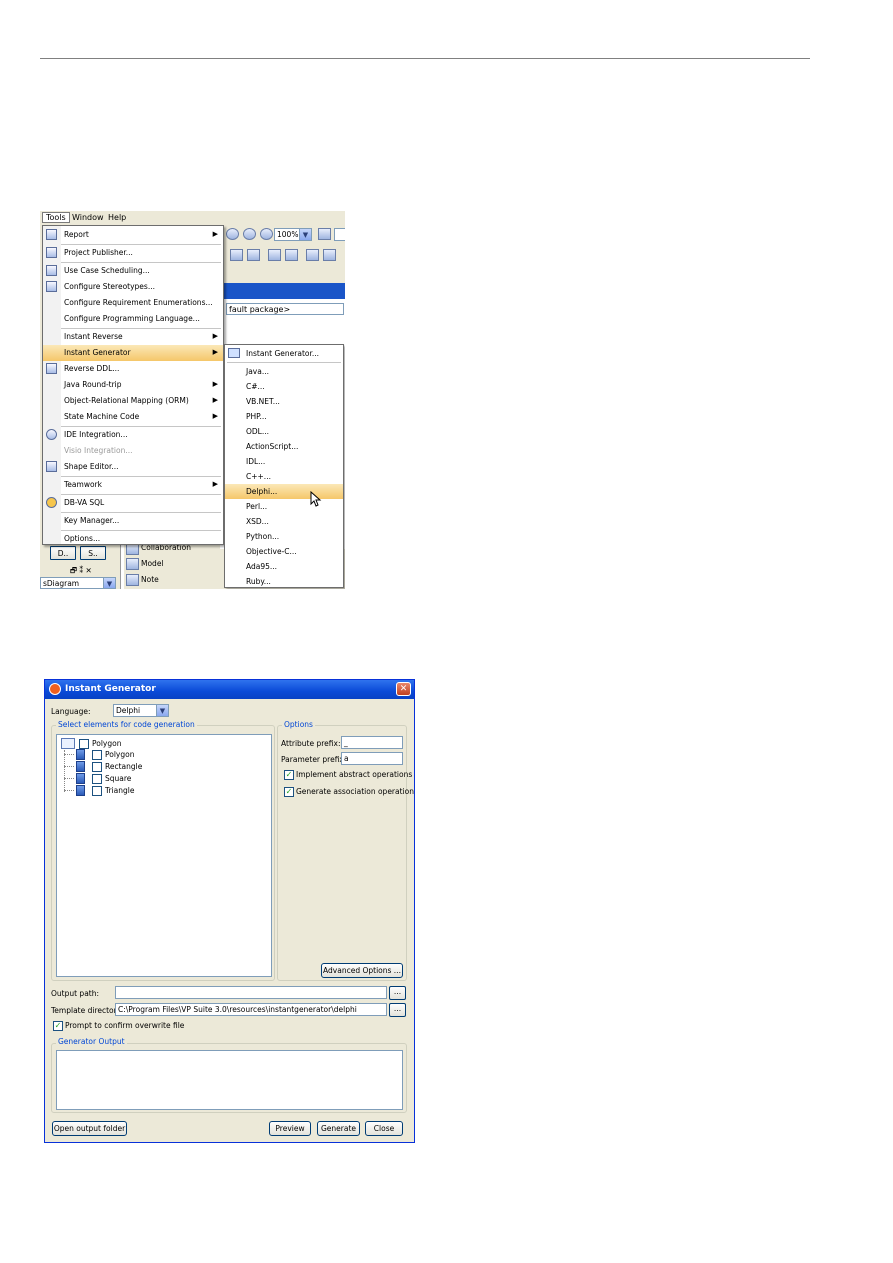 The height and width of the screenshot is (1263, 893). I want to click on language-value: Delphi, so click(128, 710).